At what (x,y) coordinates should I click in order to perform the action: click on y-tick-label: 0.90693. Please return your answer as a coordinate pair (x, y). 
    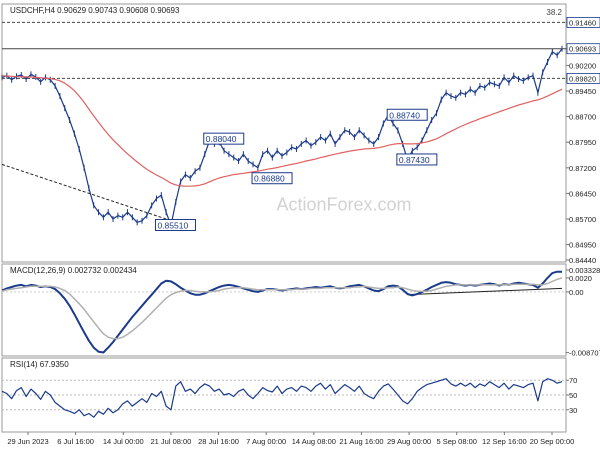
    Looking at the image, I should click on (582, 49).